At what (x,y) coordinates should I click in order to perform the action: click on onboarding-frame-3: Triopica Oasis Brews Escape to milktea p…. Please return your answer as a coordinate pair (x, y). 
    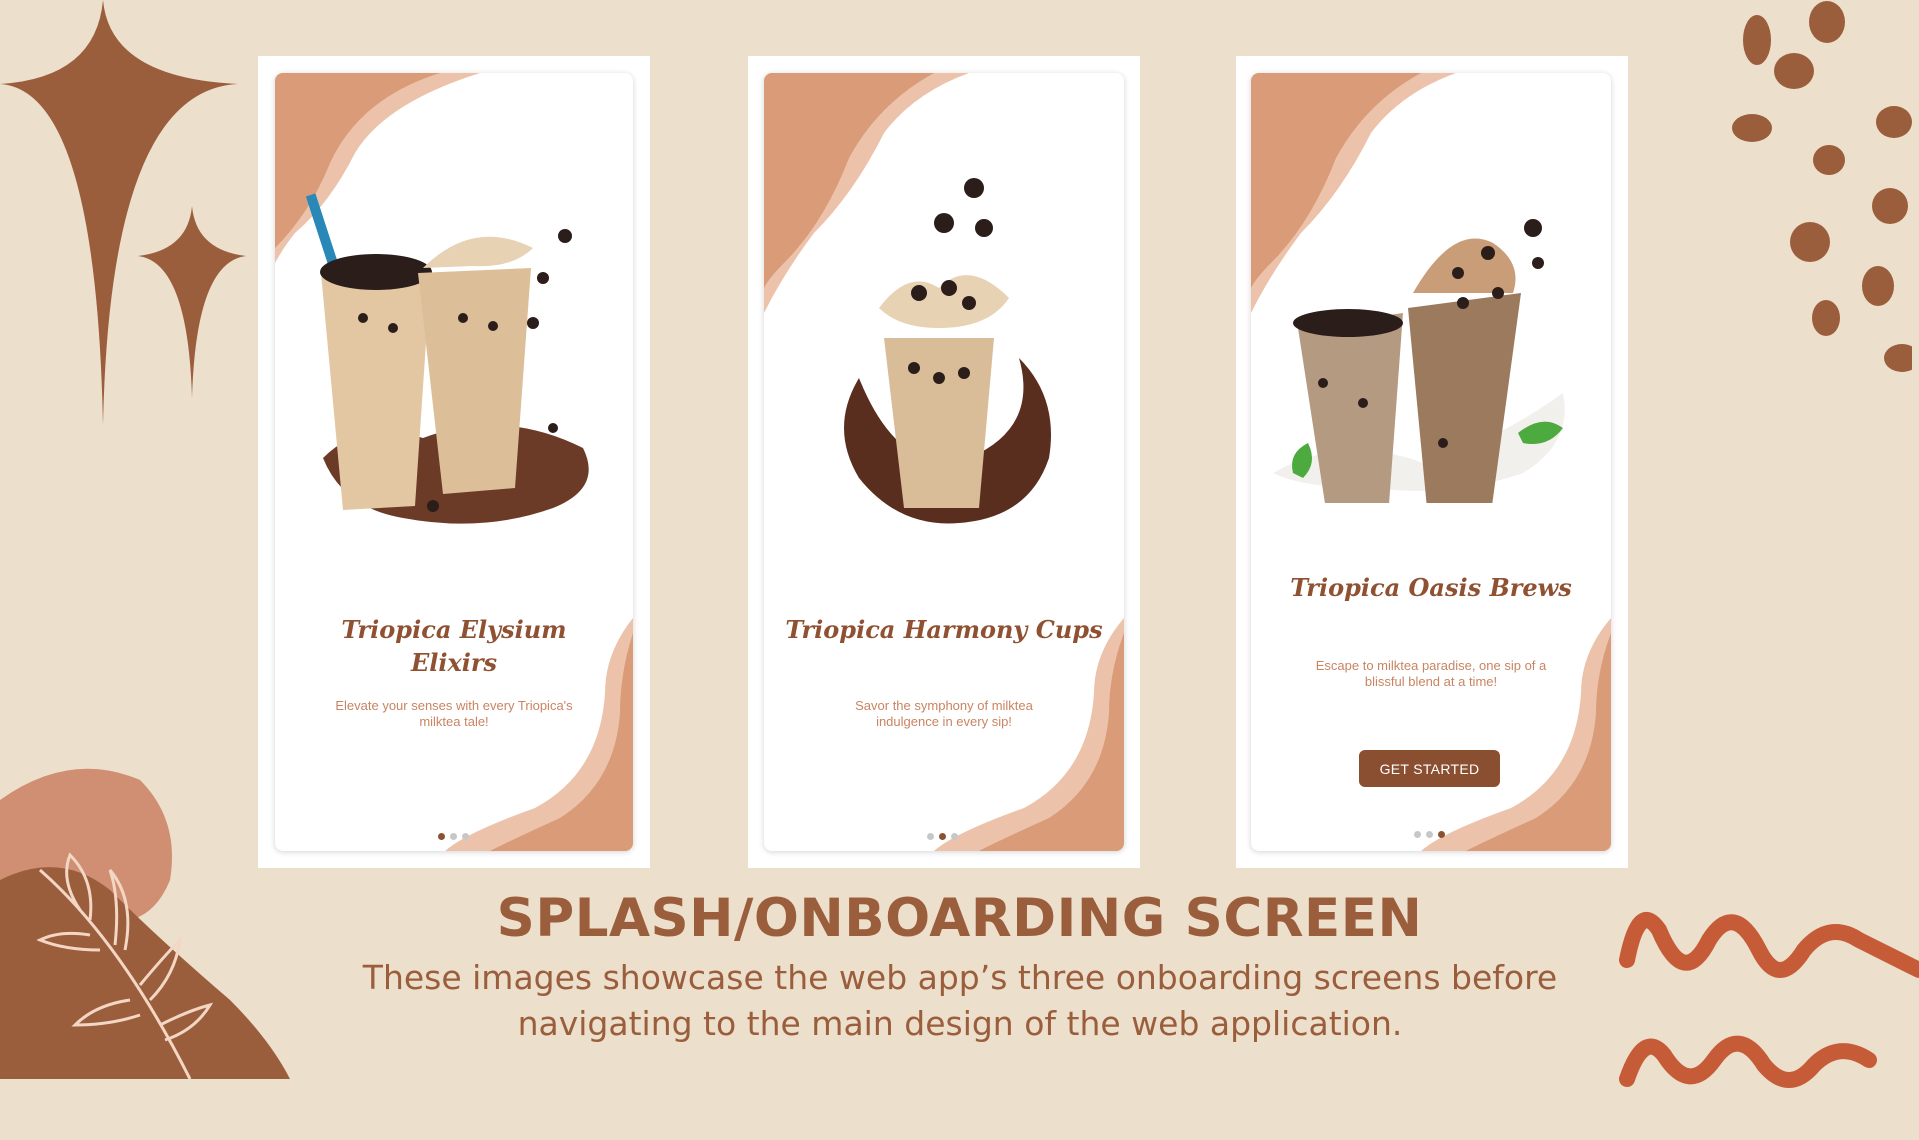
    Looking at the image, I should click on (1432, 462).